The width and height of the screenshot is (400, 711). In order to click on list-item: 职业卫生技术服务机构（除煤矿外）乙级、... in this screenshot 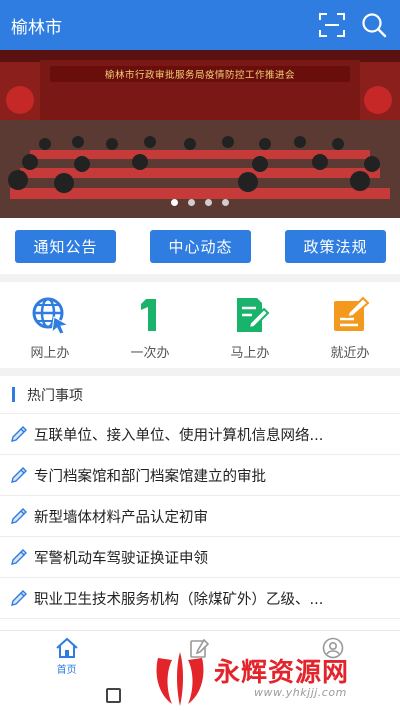, I will do `click(200, 598)`.